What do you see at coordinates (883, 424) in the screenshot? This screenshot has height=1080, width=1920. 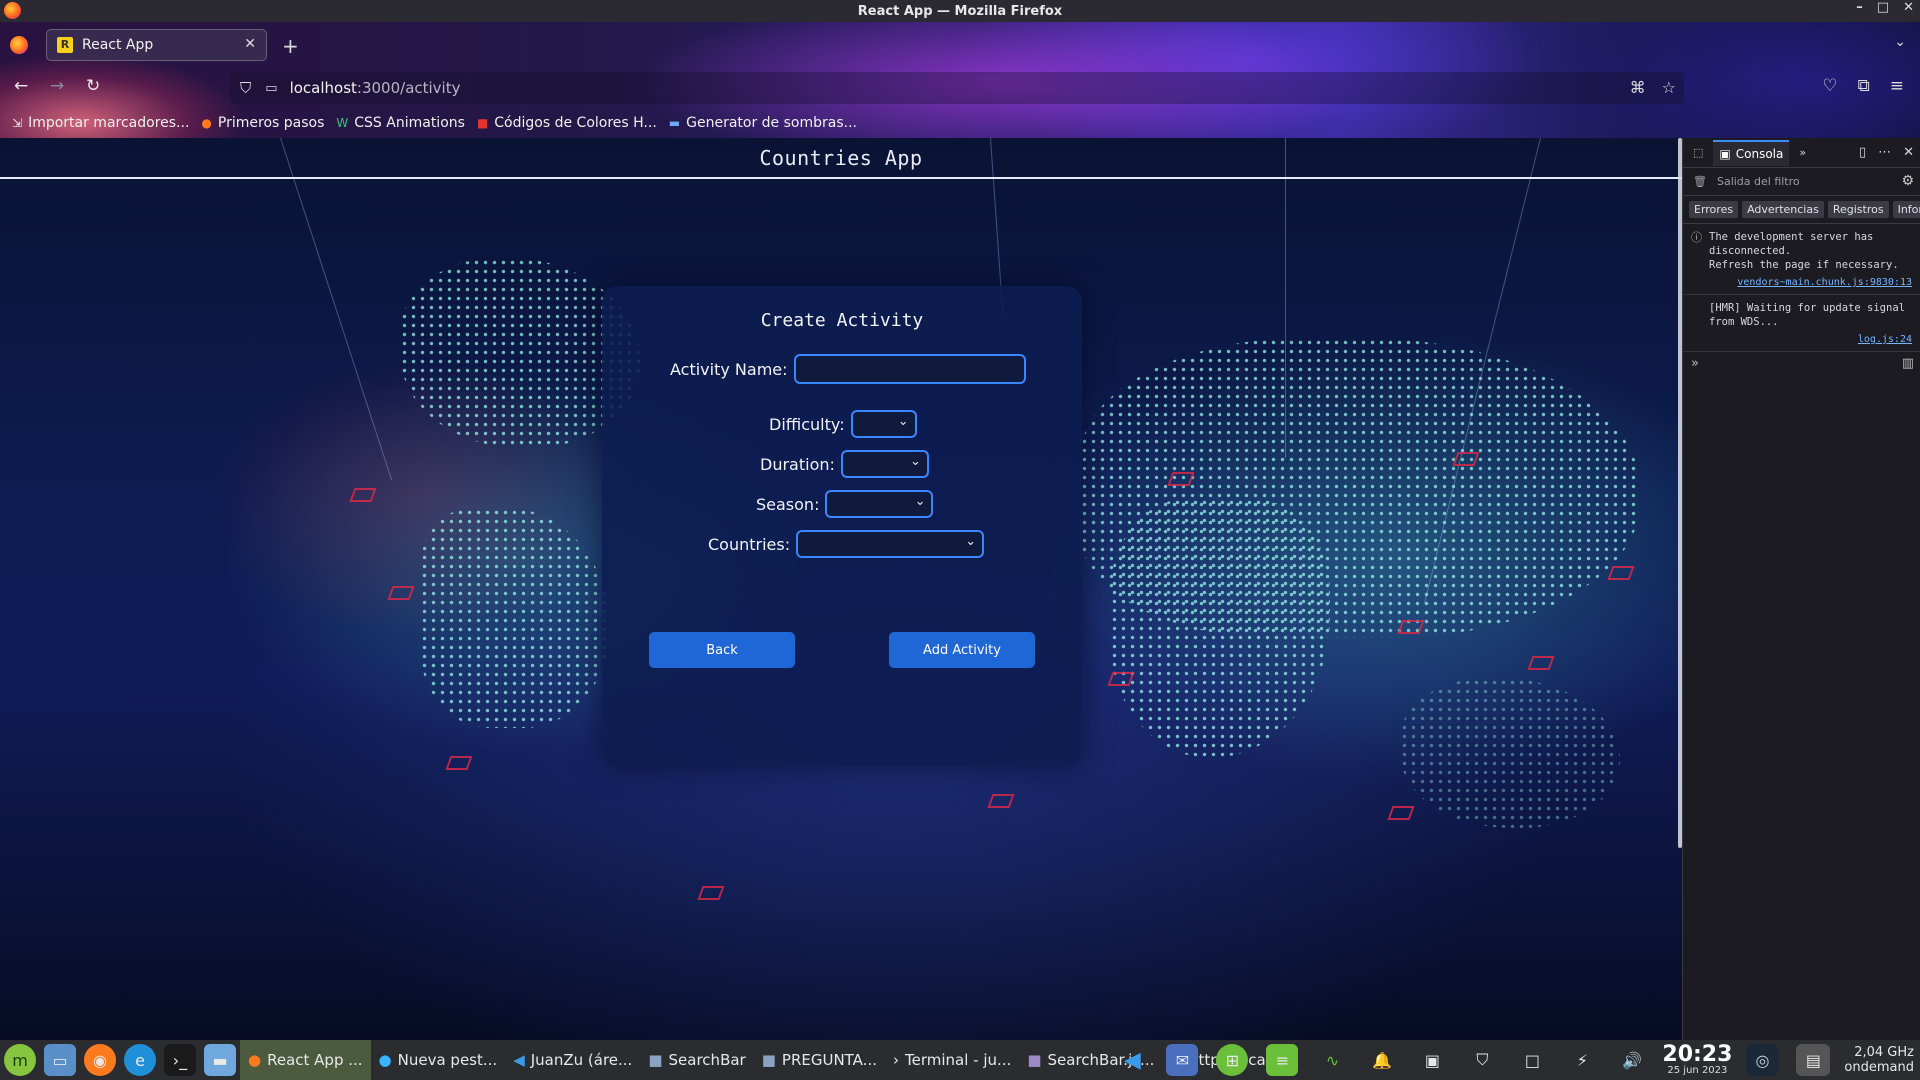 I see `difficulty-select: ⌄` at bounding box center [883, 424].